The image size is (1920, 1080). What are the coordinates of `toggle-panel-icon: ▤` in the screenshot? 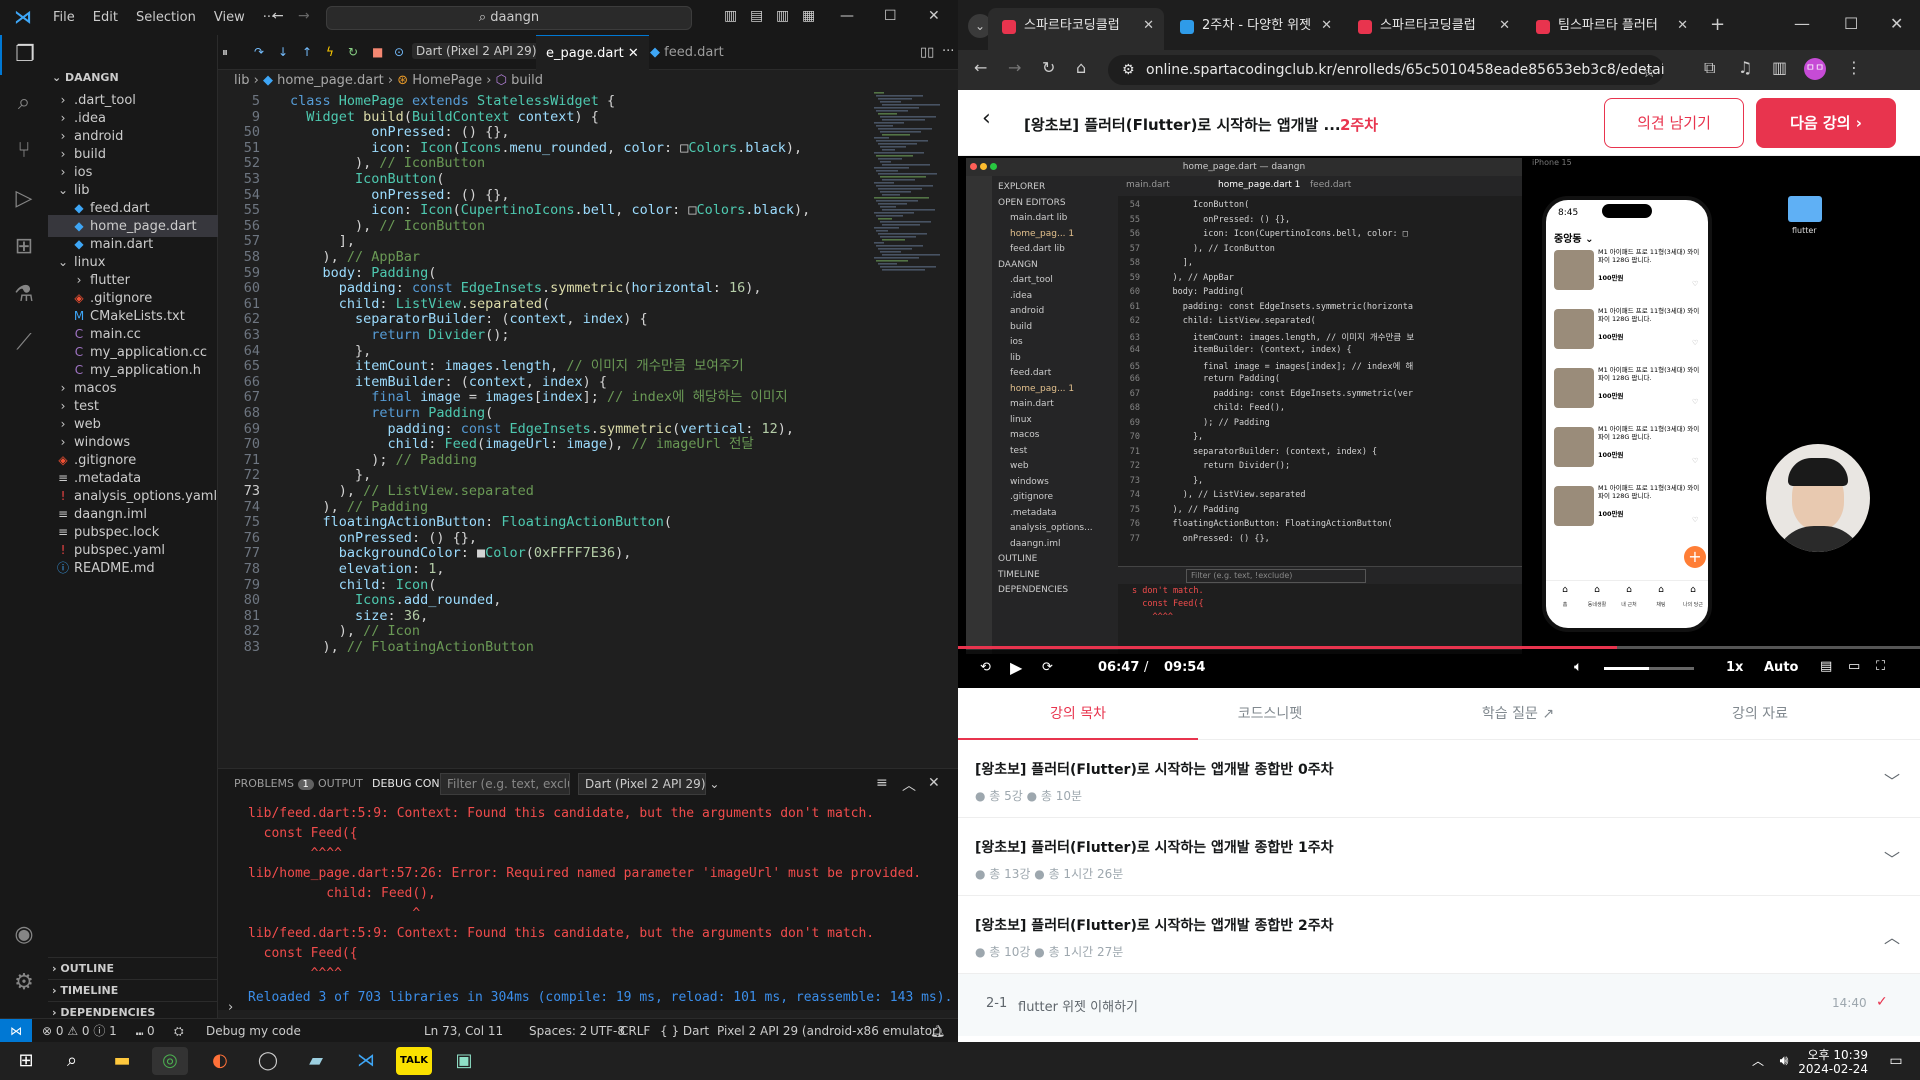 It's located at (756, 16).